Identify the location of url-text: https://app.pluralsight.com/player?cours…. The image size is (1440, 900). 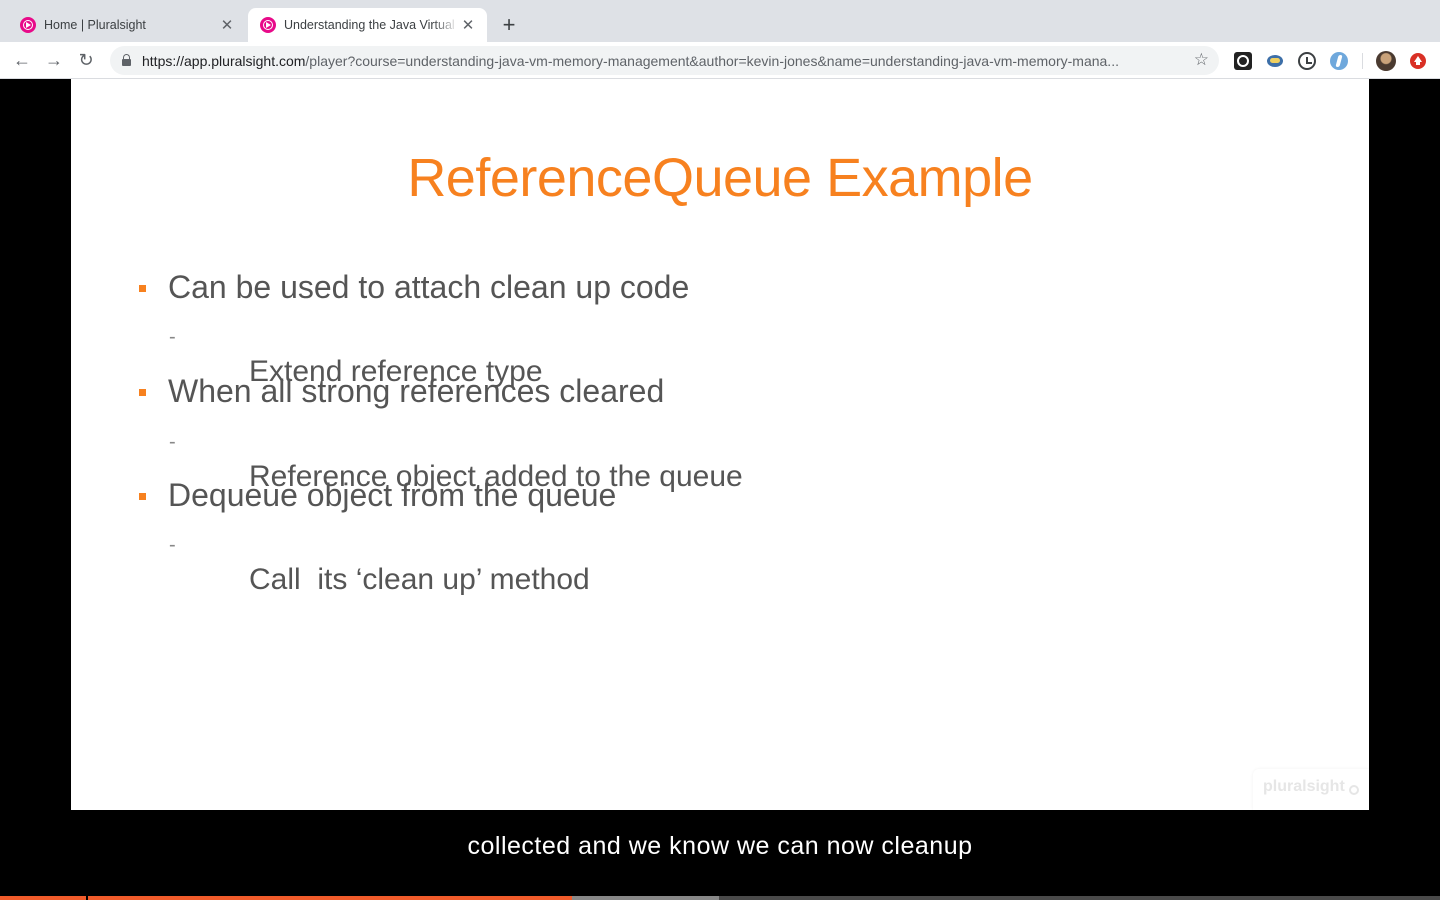
(630, 61).